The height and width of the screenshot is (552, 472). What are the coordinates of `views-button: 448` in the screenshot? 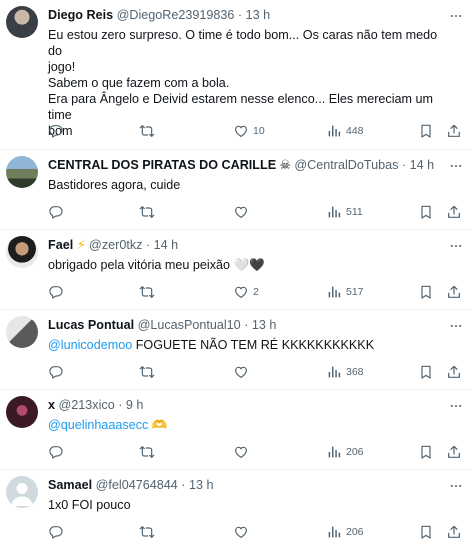 It's located at (345, 131).